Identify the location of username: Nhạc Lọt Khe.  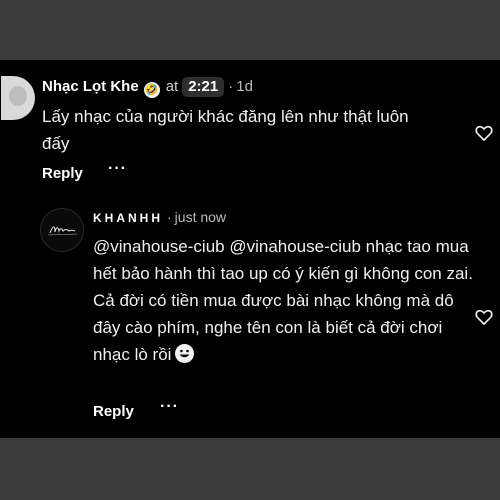
(90, 86).